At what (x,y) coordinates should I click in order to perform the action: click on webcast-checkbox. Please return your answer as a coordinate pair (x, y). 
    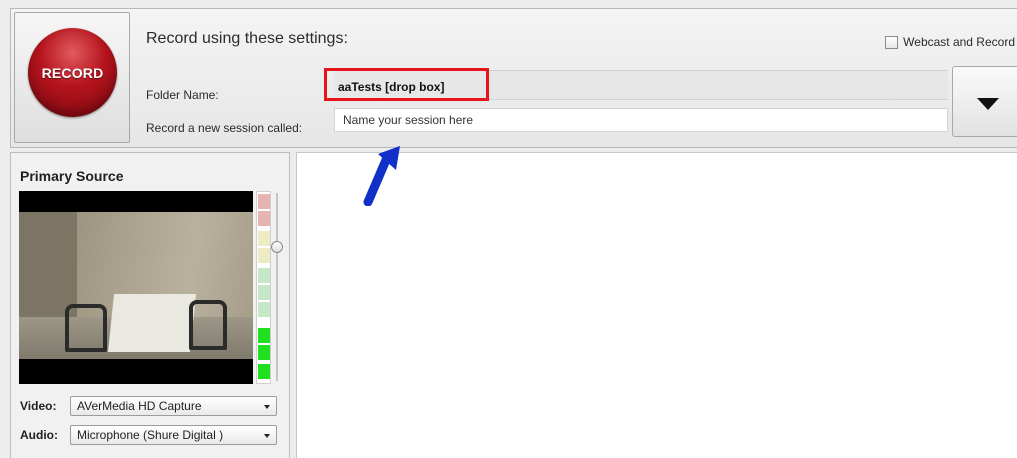
    Looking at the image, I should click on (892, 42).